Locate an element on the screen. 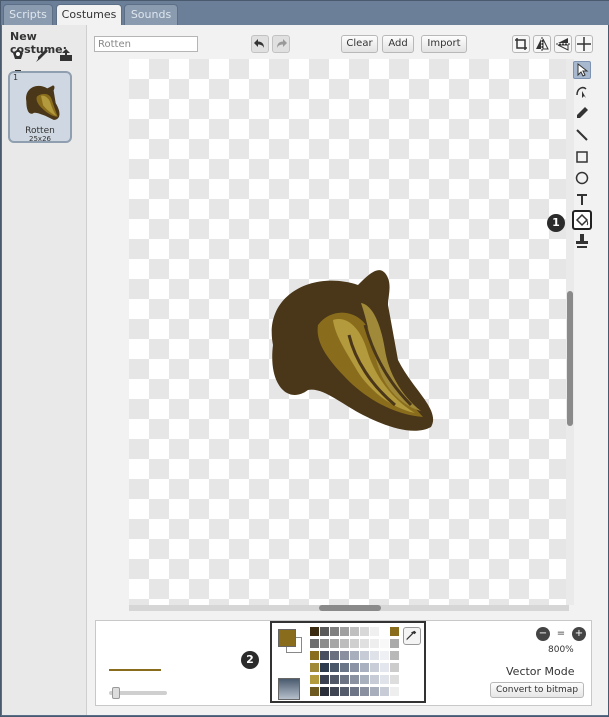 This screenshot has width=609, height=717. undo-icon is located at coordinates (260, 44).